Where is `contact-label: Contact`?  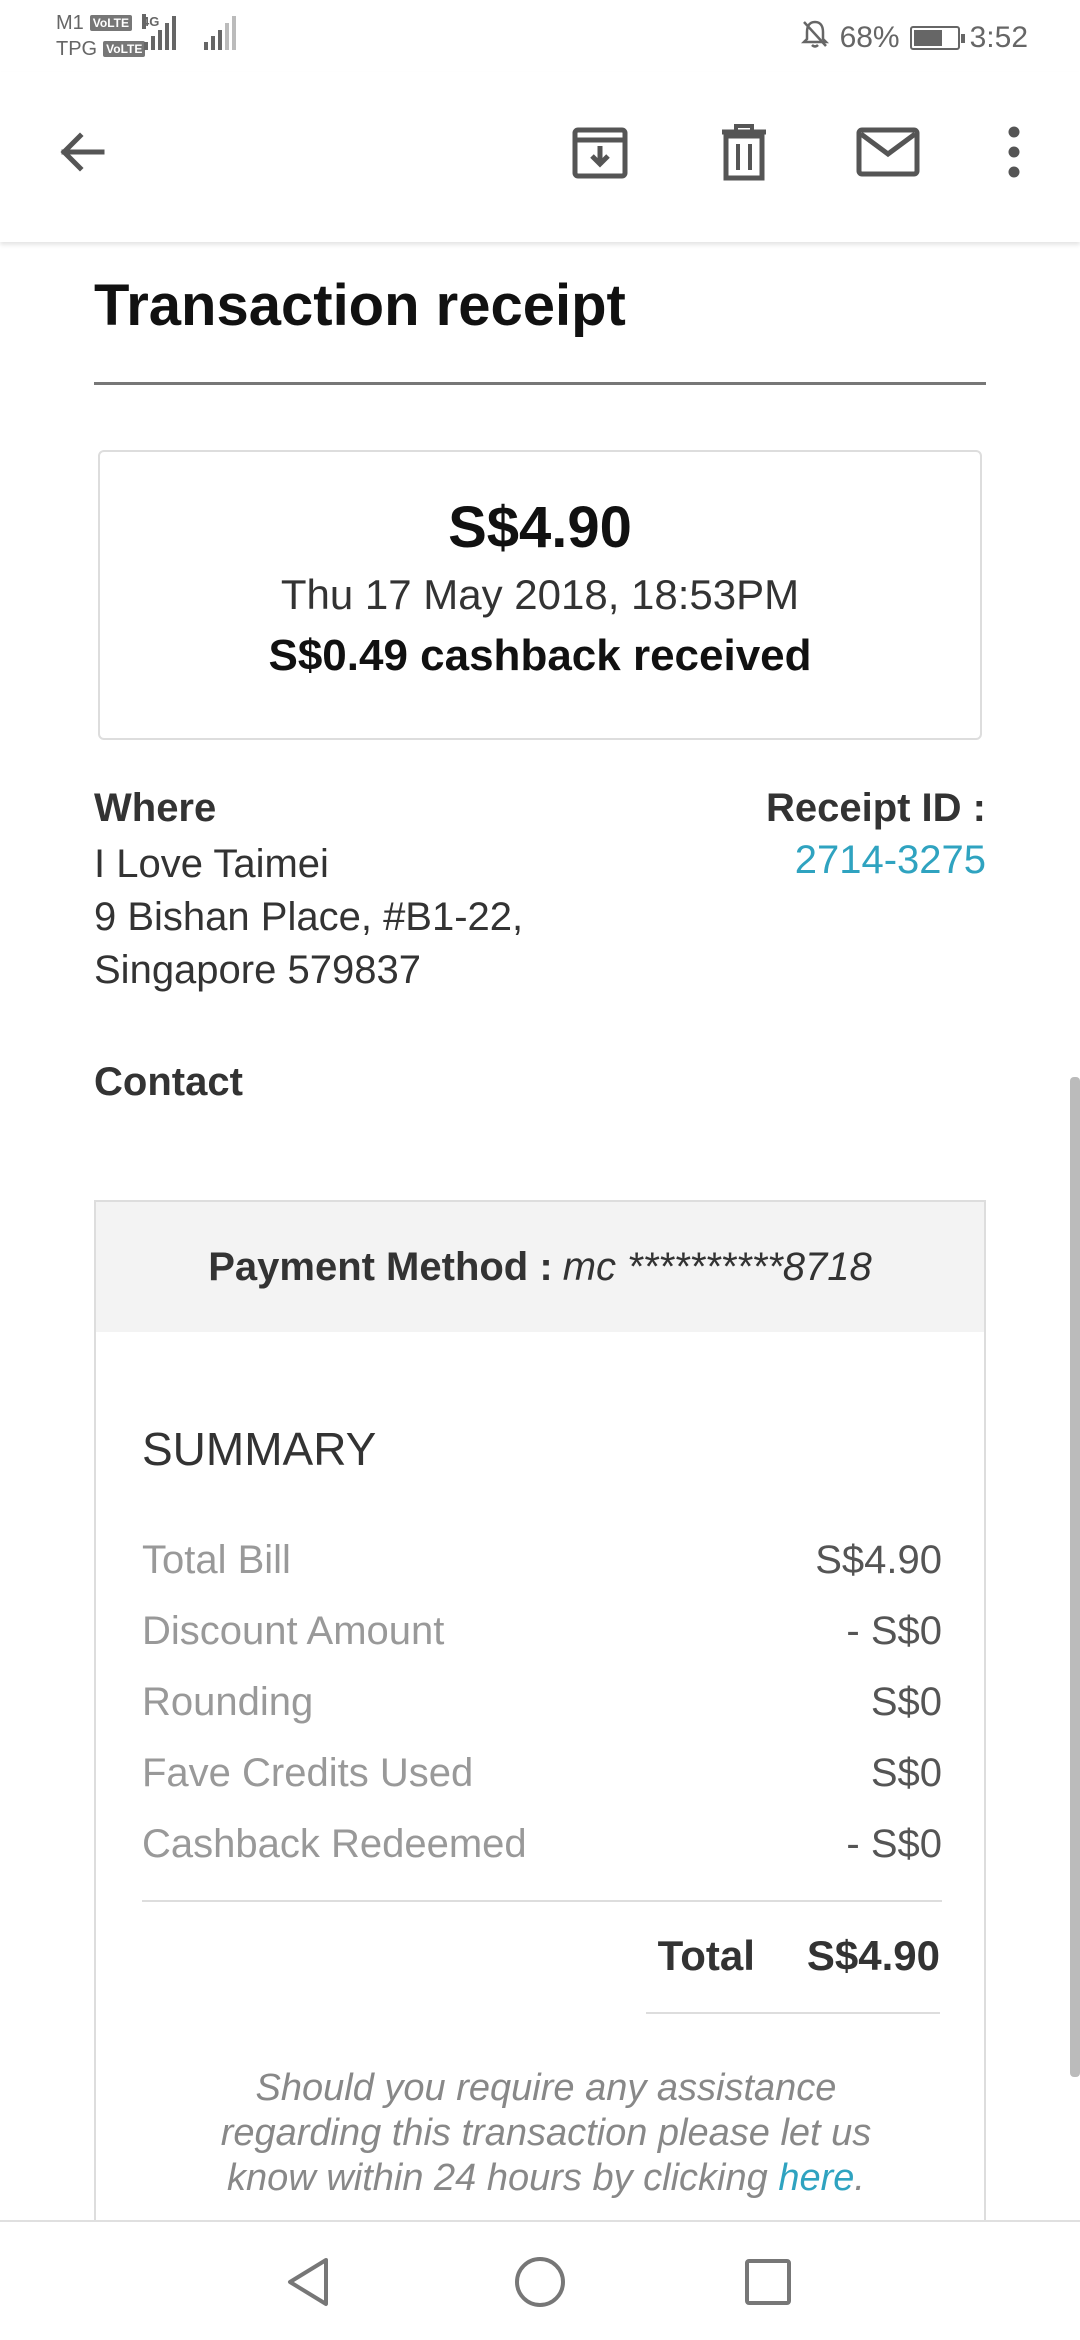
contact-label: Contact is located at coordinates (168, 1082).